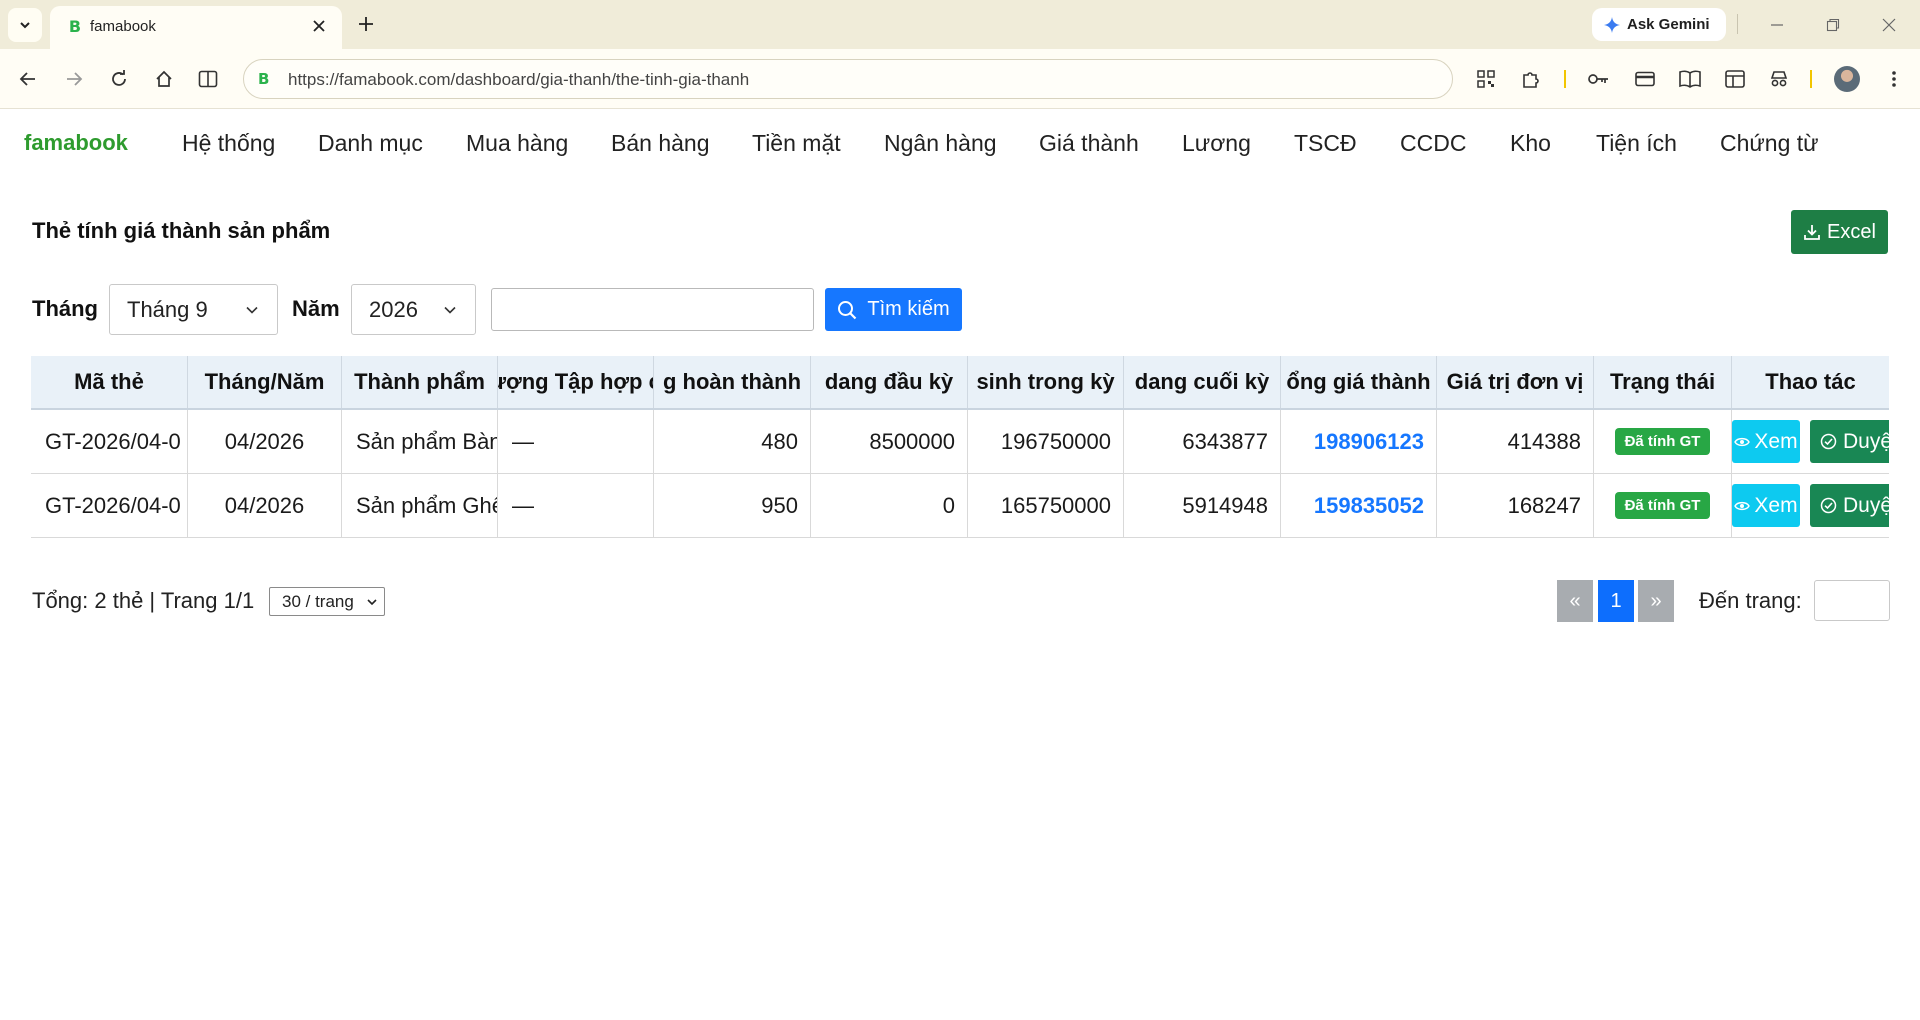 The image size is (1920, 1020). Describe the element at coordinates (167, 309) in the screenshot. I see `month-select-value: Tháng 9` at that location.